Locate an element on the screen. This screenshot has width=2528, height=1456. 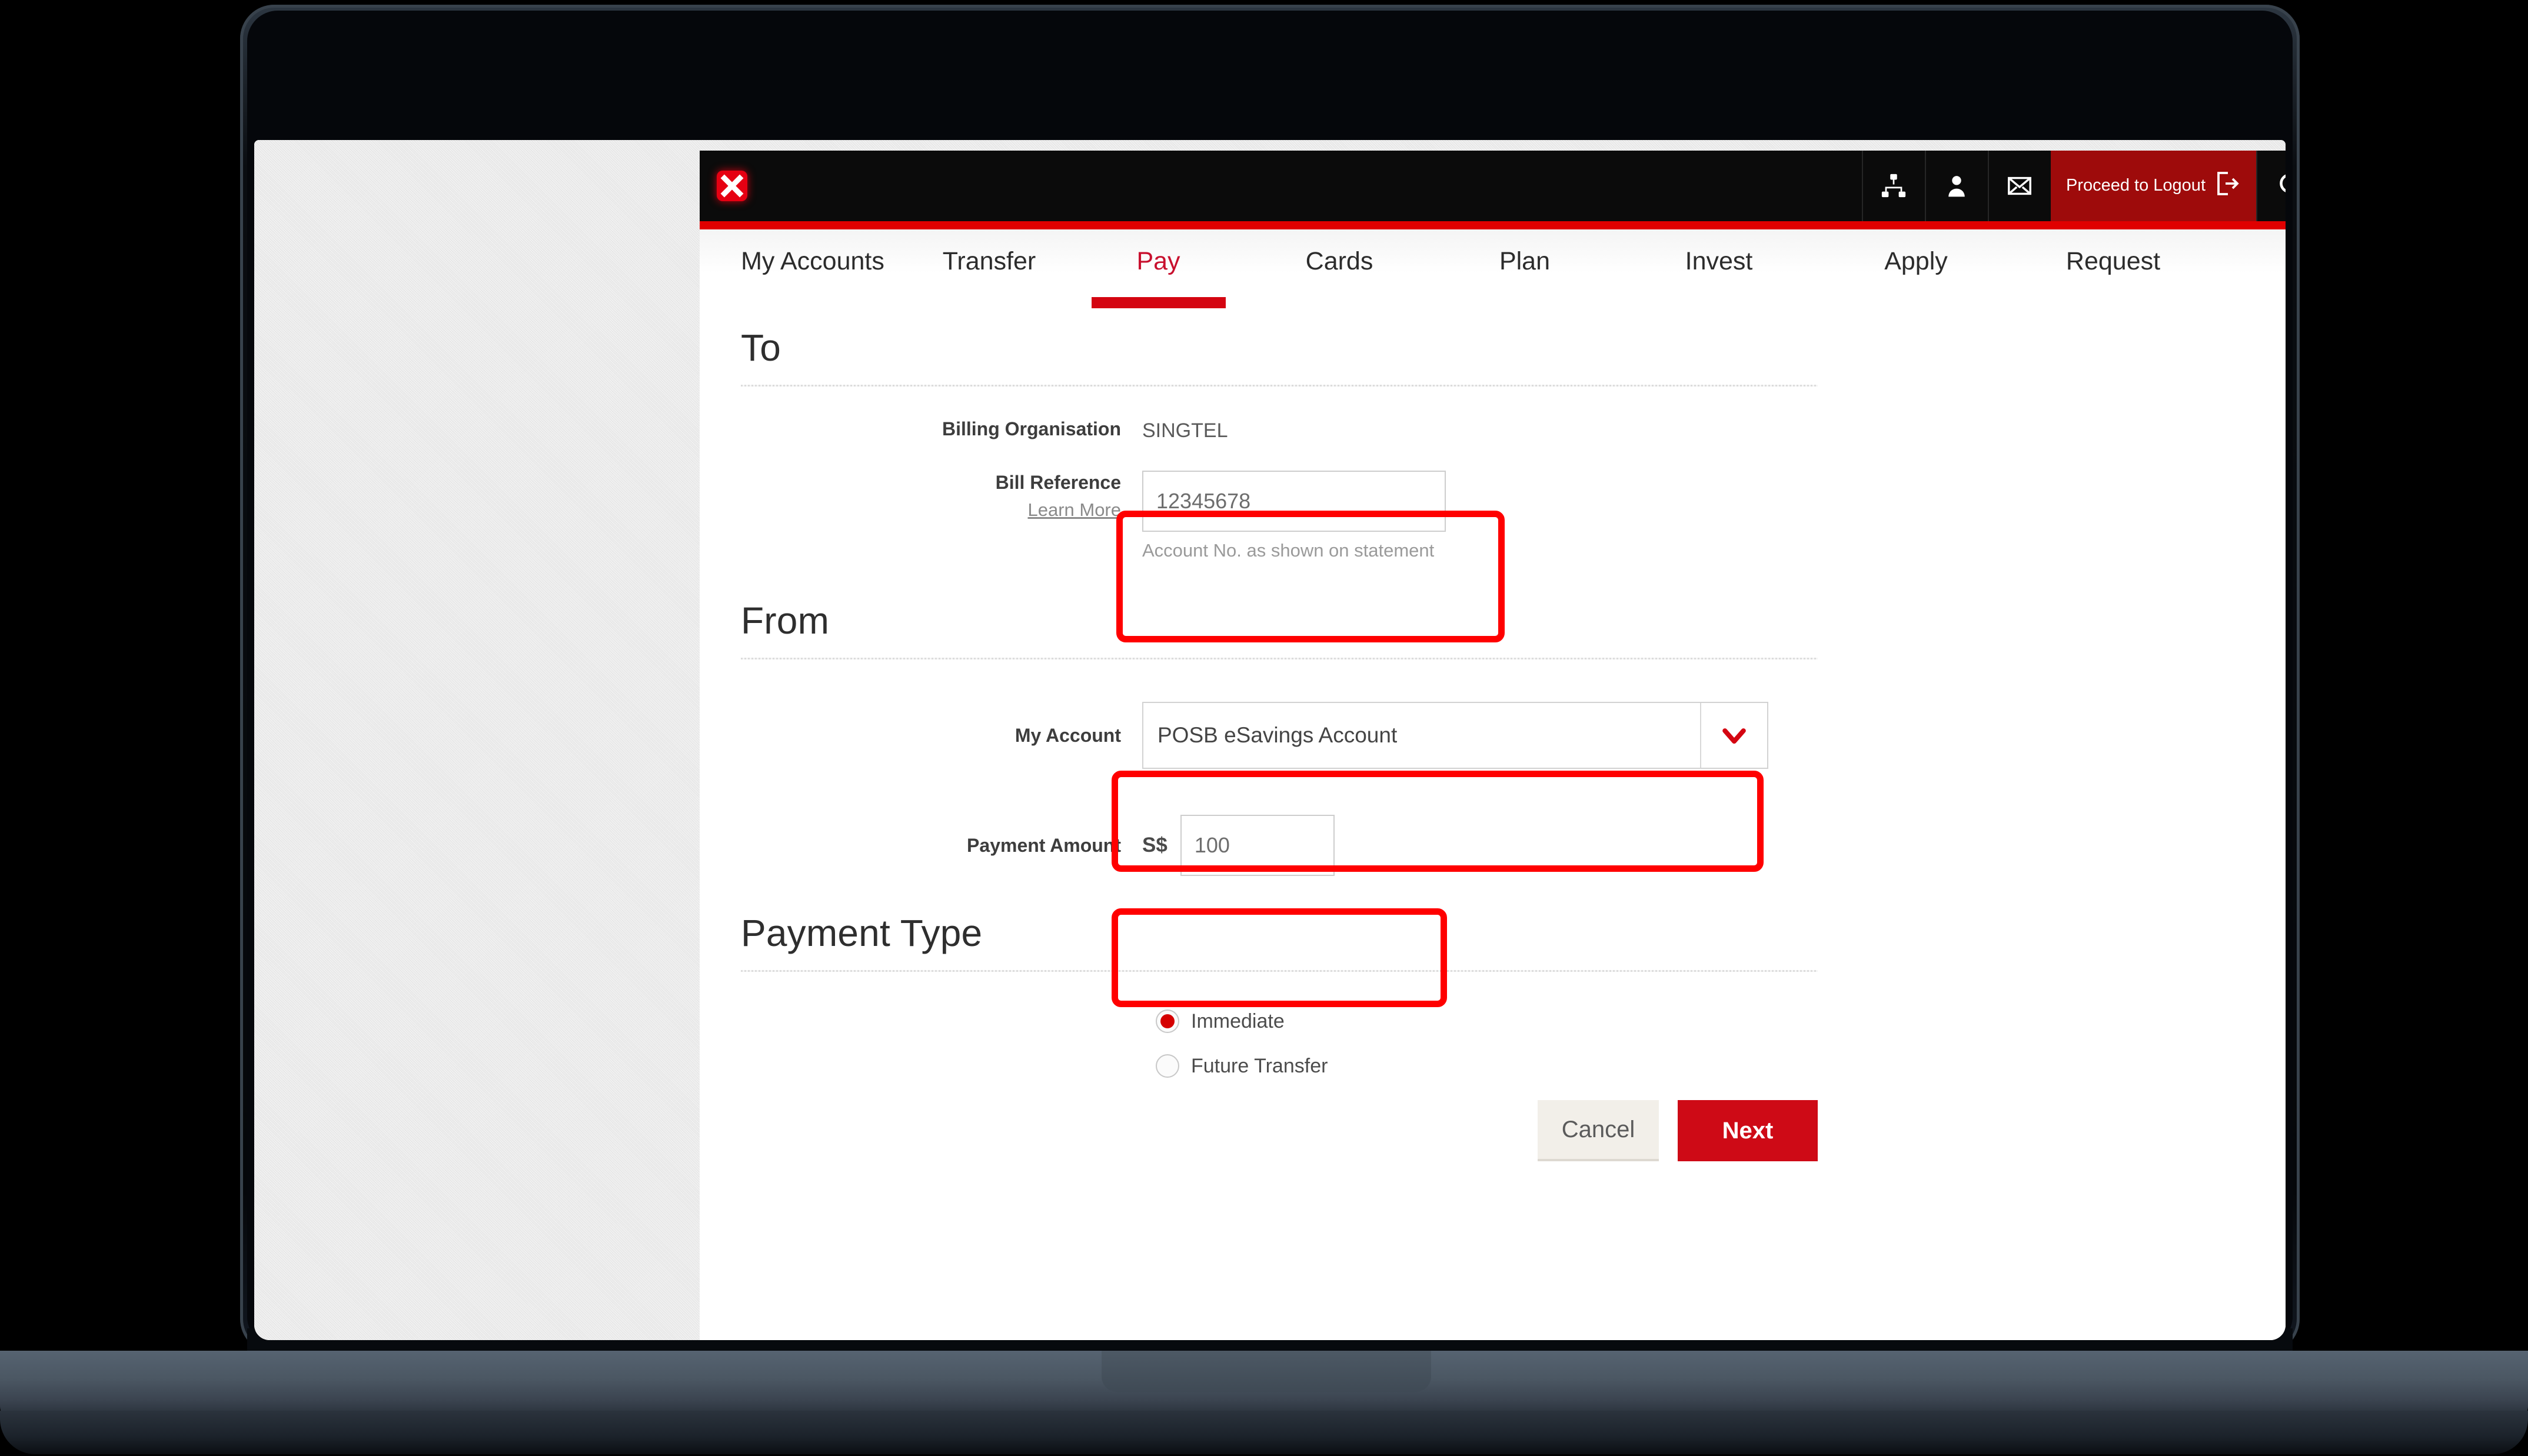
sitemap-icon is located at coordinates (1893, 186).